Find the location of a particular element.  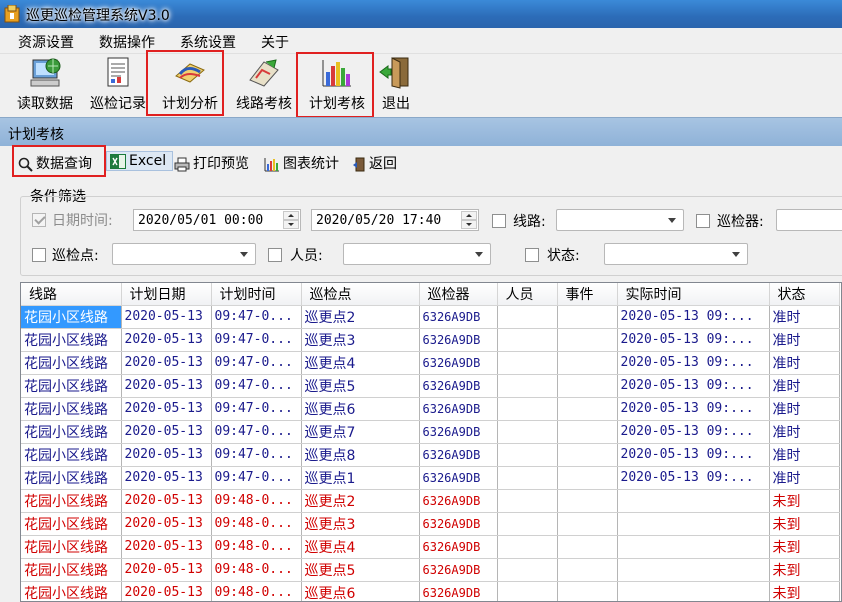

chart-stats-button: 图表统计 is located at coordinates (301, 163).